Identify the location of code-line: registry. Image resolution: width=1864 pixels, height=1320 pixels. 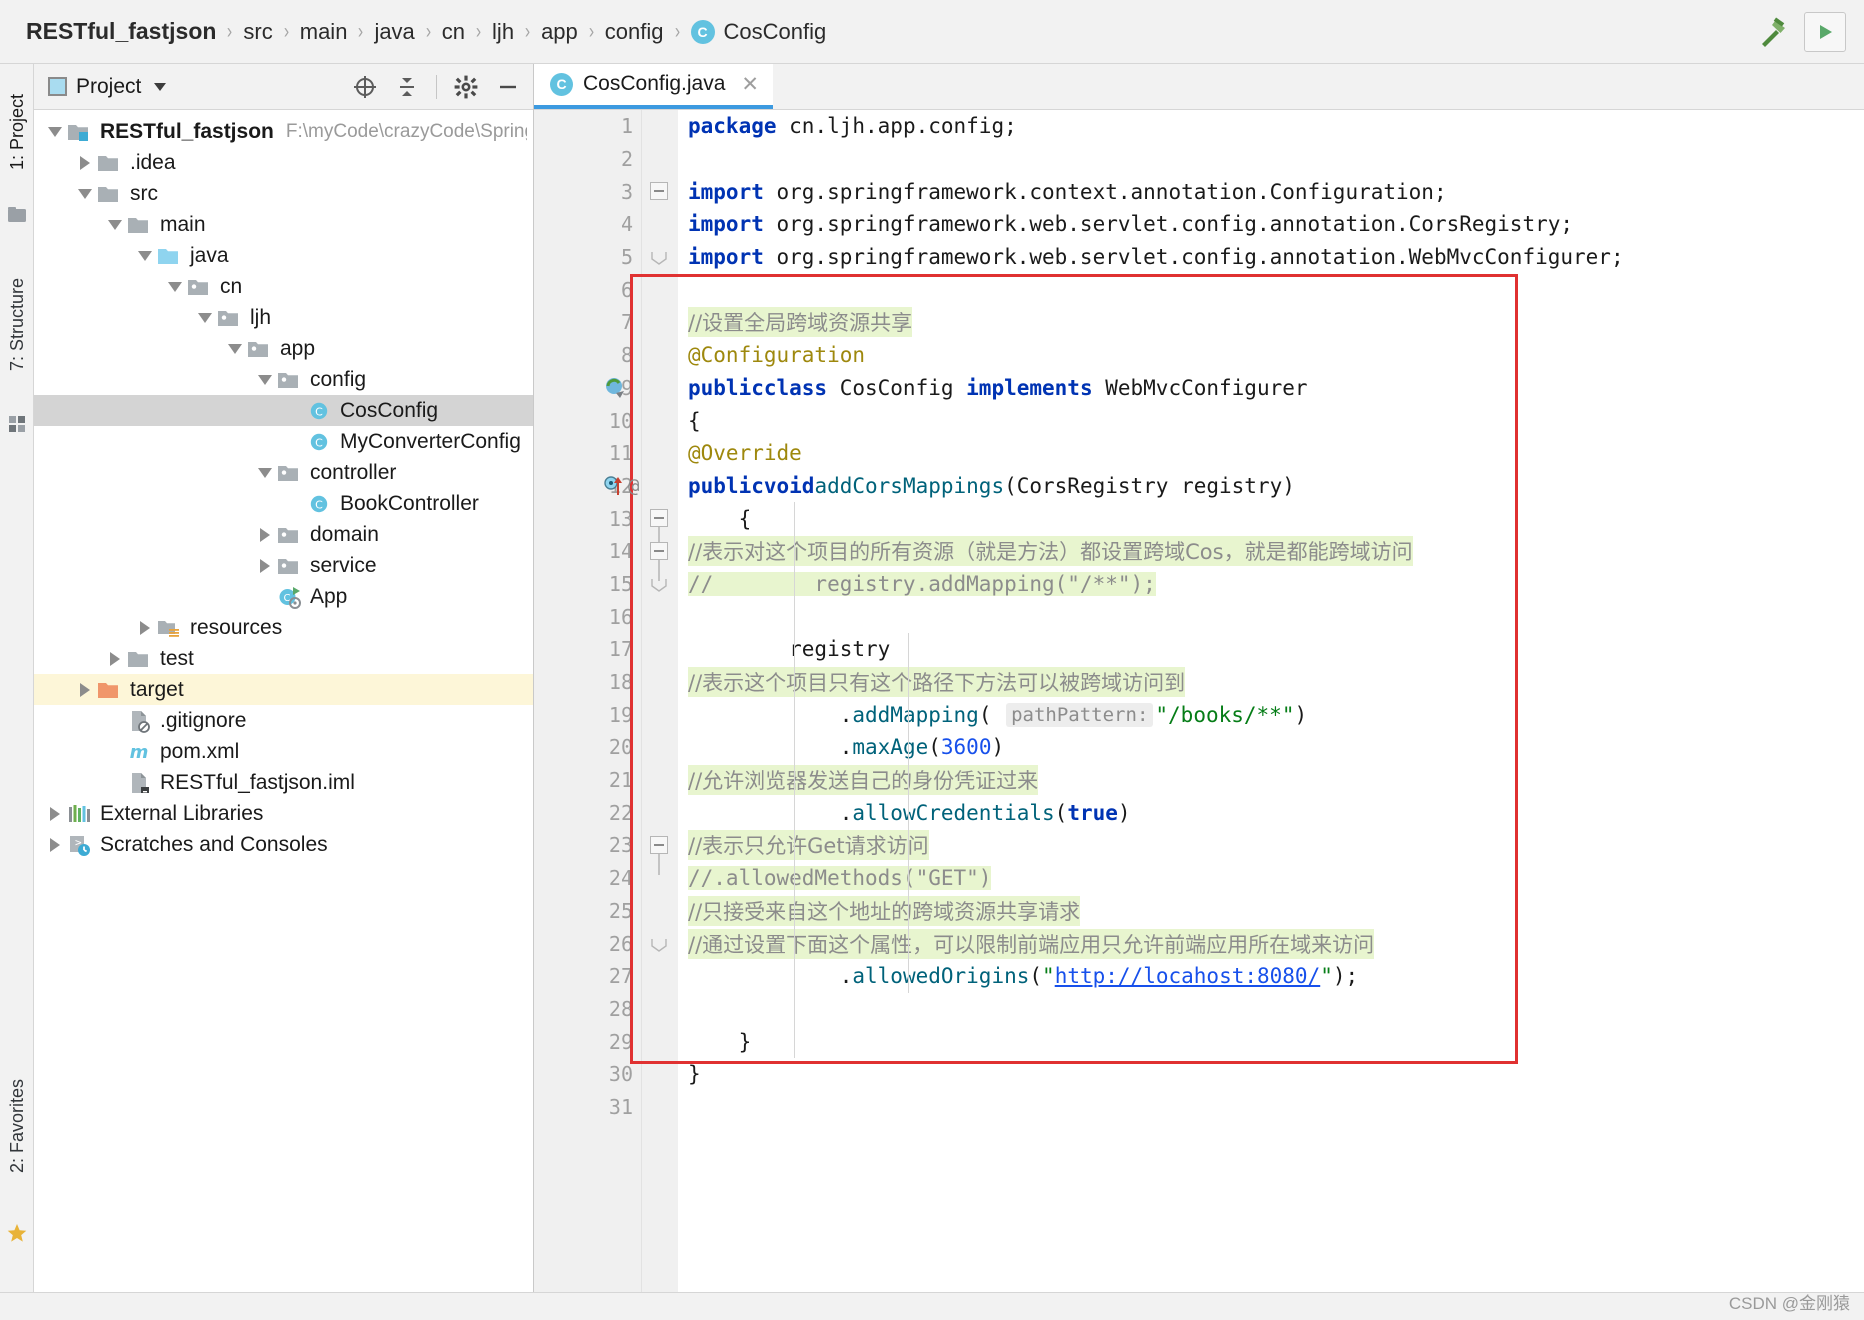
(1271, 649).